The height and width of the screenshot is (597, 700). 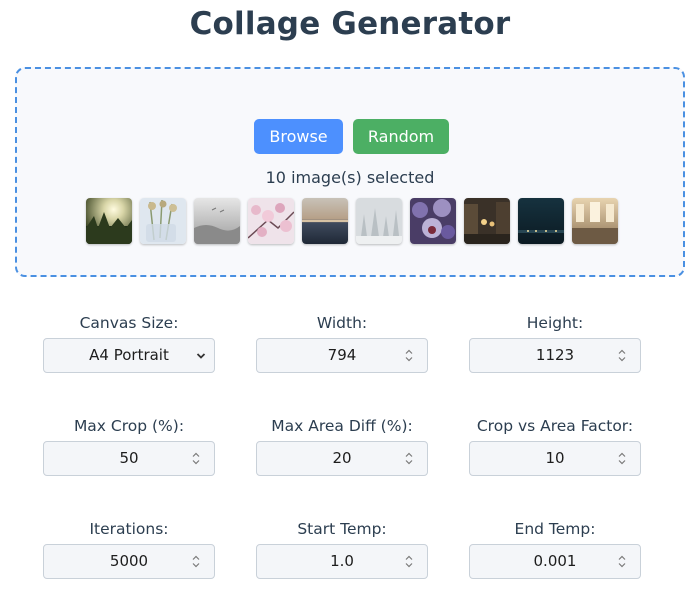 What do you see at coordinates (487, 221) in the screenshot?
I see `thumbnail-city-street-night` at bounding box center [487, 221].